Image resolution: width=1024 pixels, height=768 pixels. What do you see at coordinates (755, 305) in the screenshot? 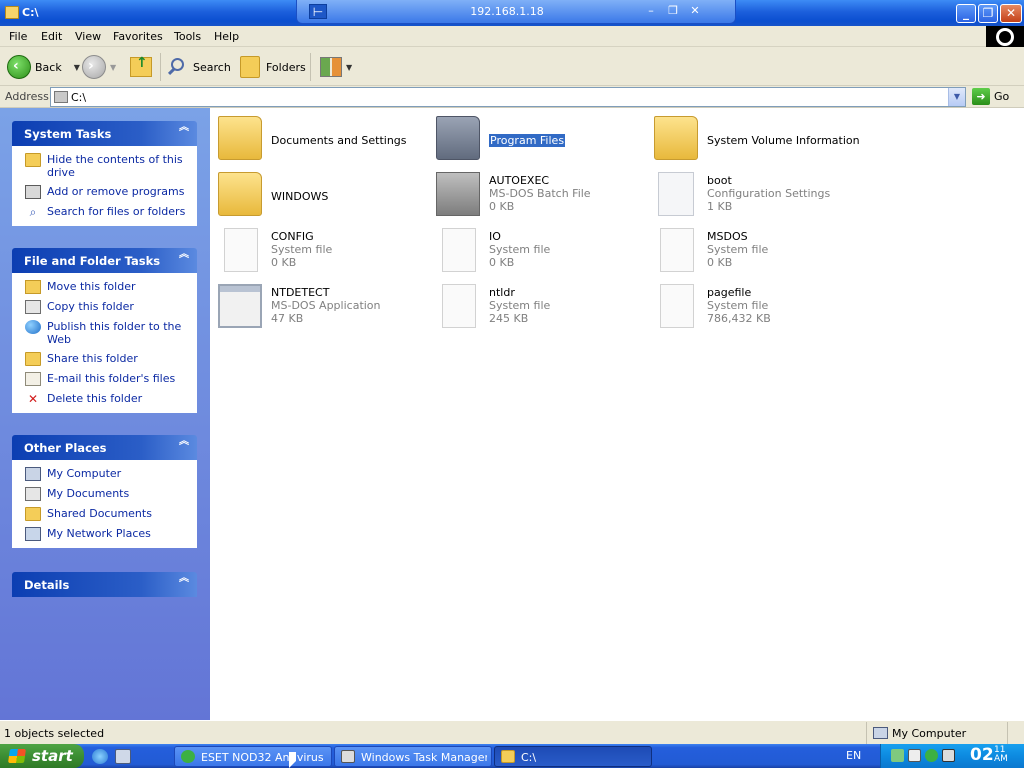
I see `file-item: pagefile System file 786,432 KB` at bounding box center [755, 305].